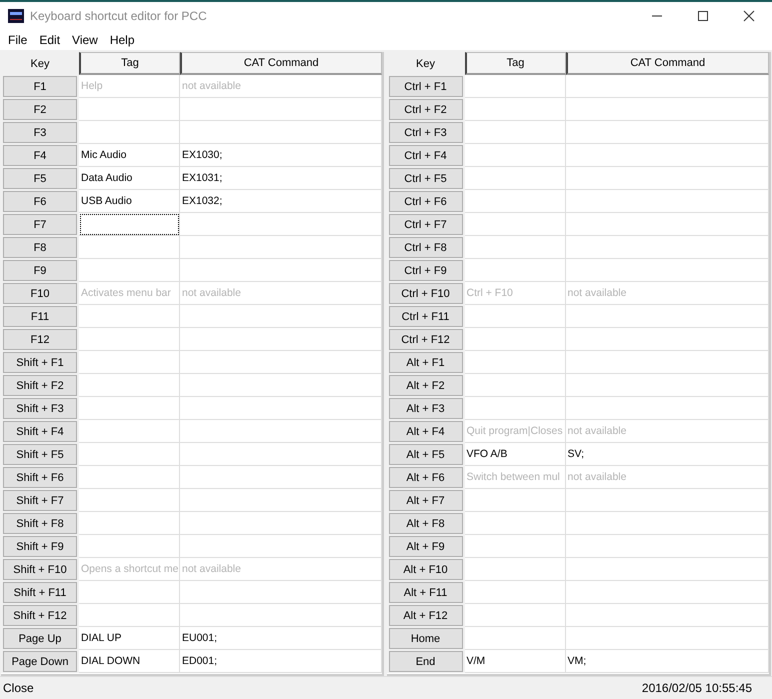 The image size is (772, 699). I want to click on key-button: Shift + F6, so click(40, 477).